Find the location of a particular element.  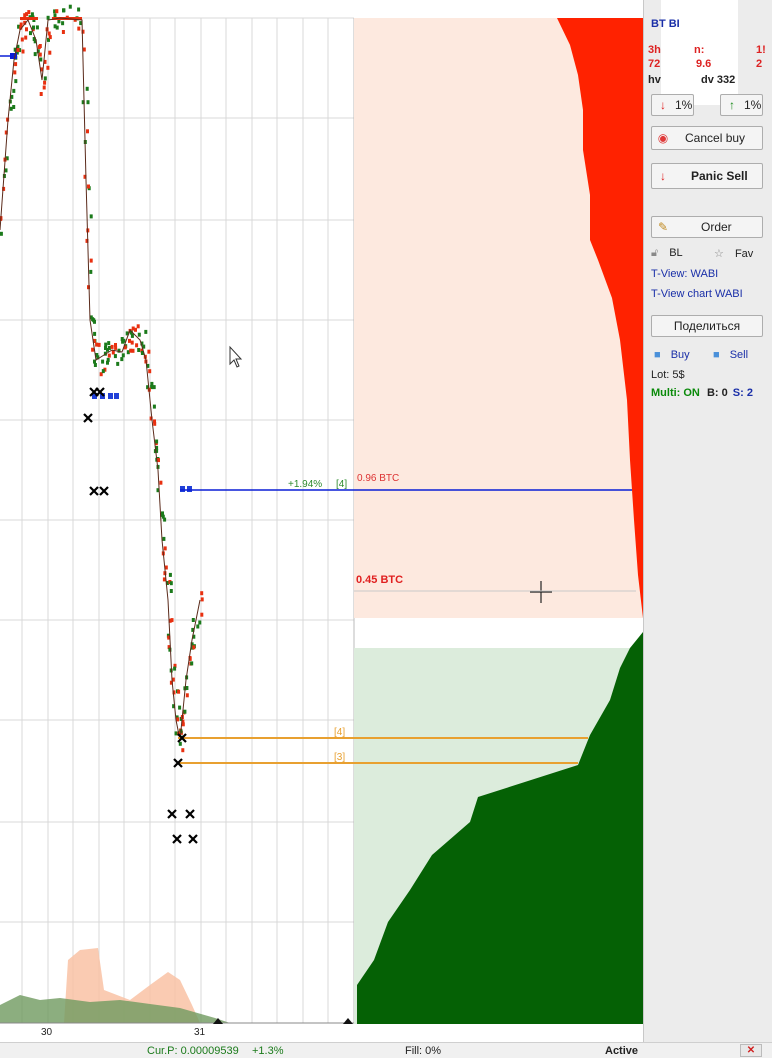

sell-toggle: ■ Sell is located at coordinates (730, 355).